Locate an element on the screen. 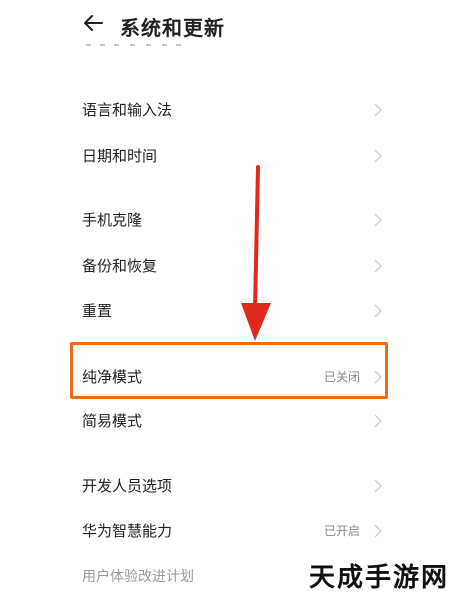  settings-item-label: 日期和时间 is located at coordinates (120, 156).